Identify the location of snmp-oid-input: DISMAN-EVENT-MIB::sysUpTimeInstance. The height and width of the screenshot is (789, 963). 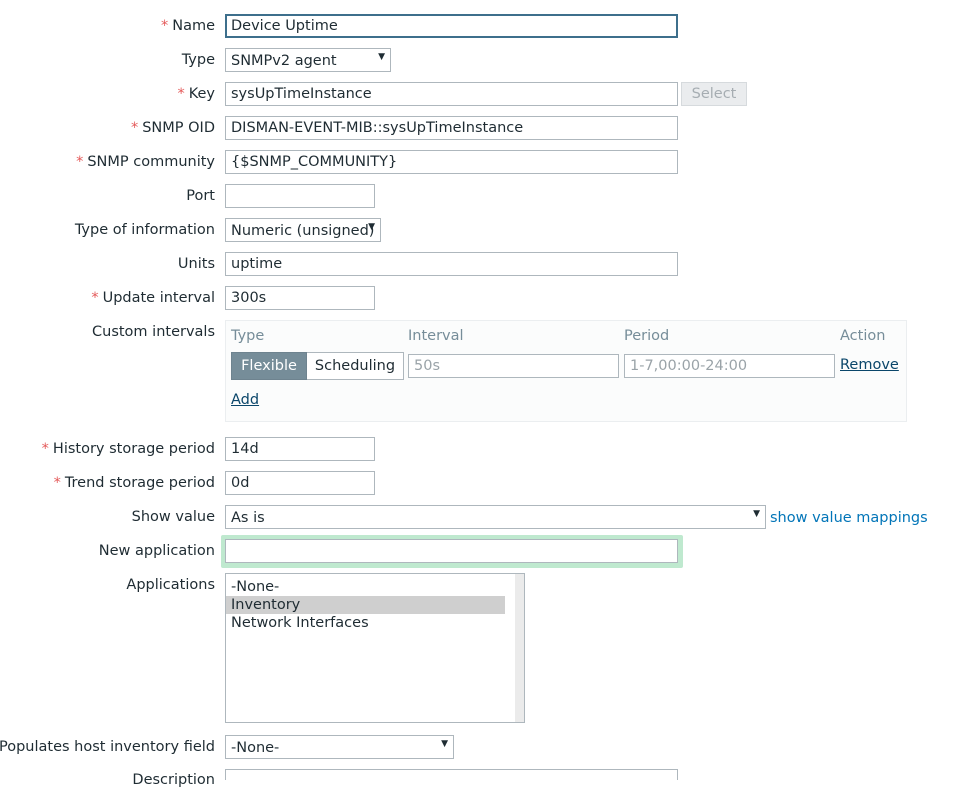
(451, 128).